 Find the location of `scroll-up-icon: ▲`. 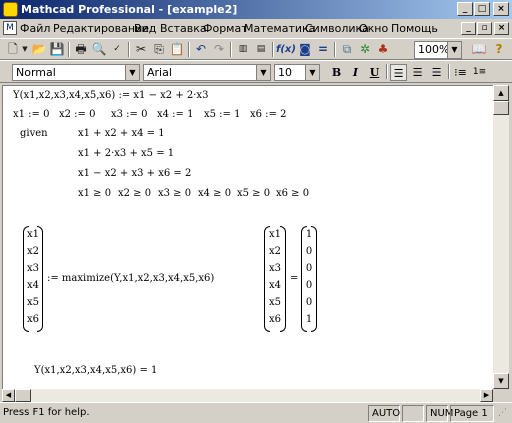

scroll-up-icon: ▲ is located at coordinates (501, 93).